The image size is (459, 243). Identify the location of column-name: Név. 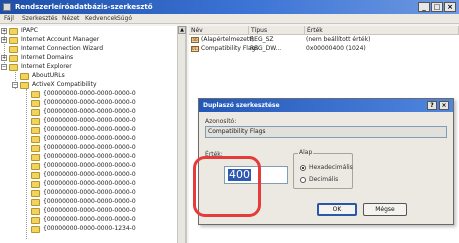
(219, 30).